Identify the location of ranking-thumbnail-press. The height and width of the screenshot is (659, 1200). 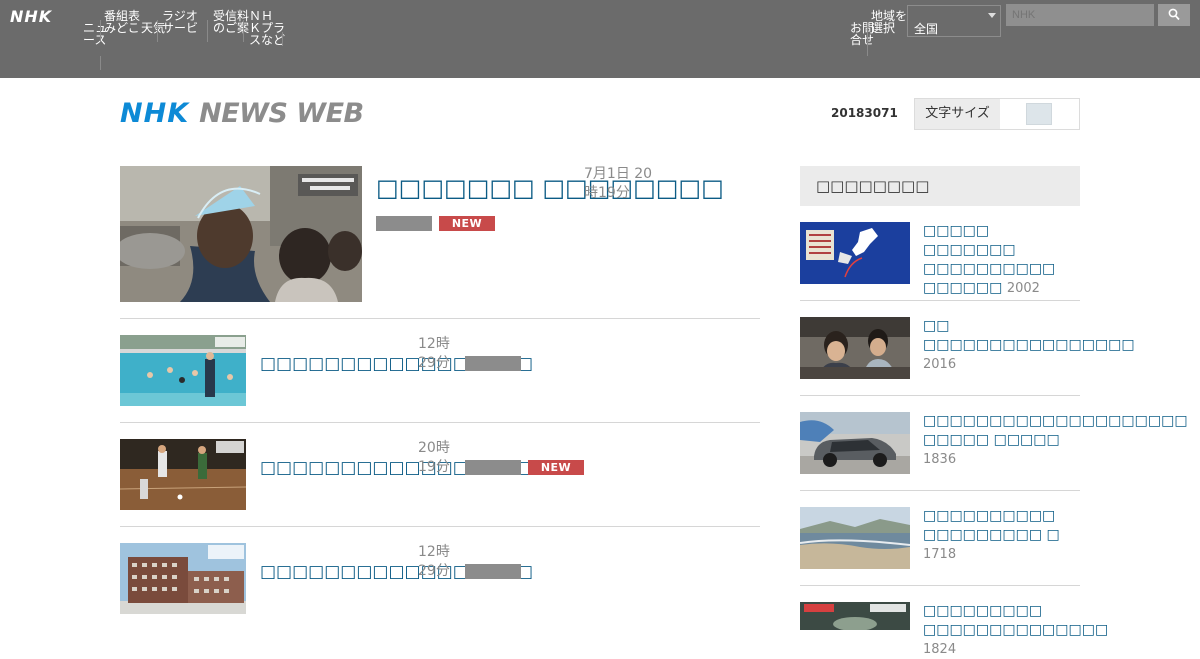
(855, 348).